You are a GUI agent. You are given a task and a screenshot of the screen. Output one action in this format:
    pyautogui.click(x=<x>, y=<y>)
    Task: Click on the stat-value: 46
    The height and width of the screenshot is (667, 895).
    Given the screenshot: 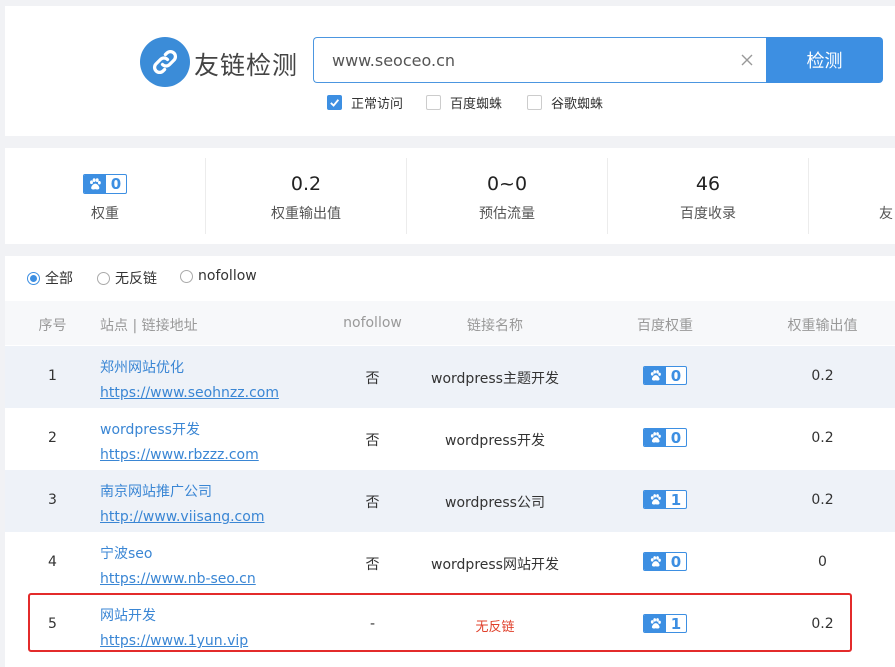 What is the action you would take?
    pyautogui.click(x=708, y=184)
    